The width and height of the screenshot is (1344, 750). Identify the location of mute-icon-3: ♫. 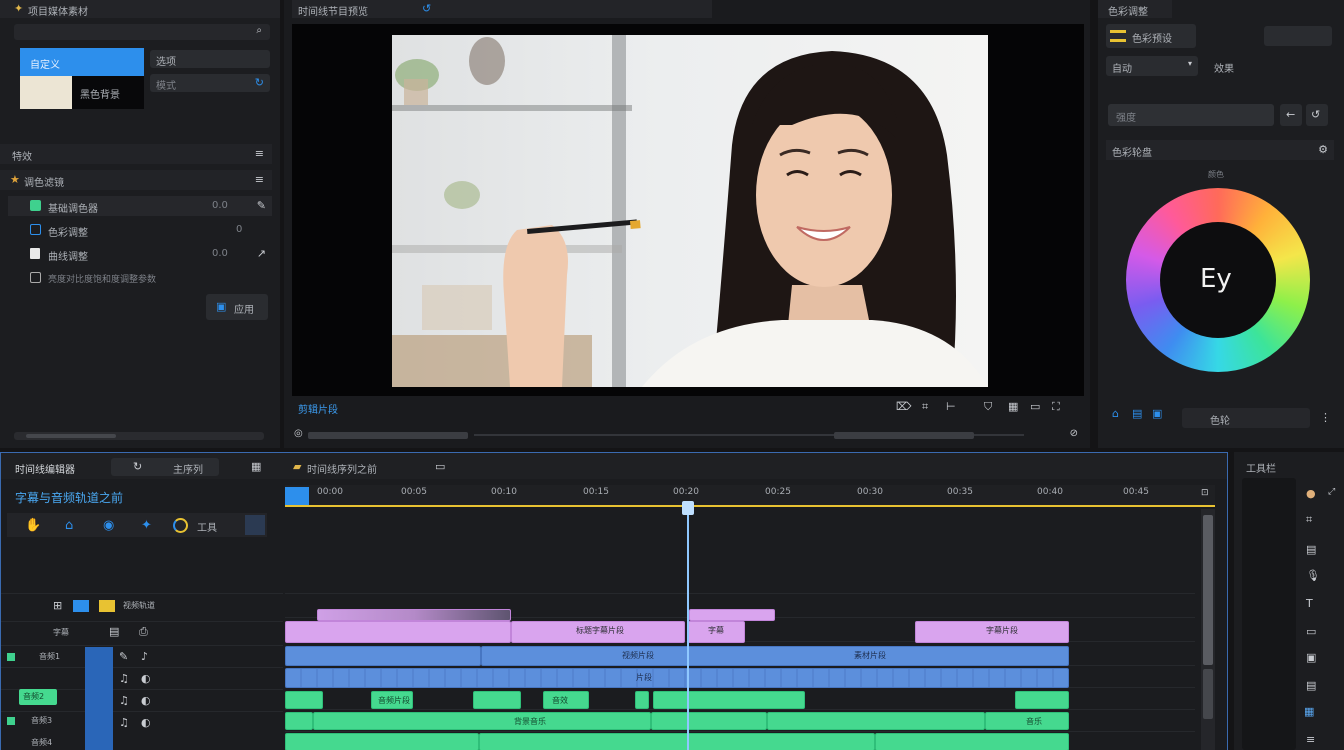
(124, 722).